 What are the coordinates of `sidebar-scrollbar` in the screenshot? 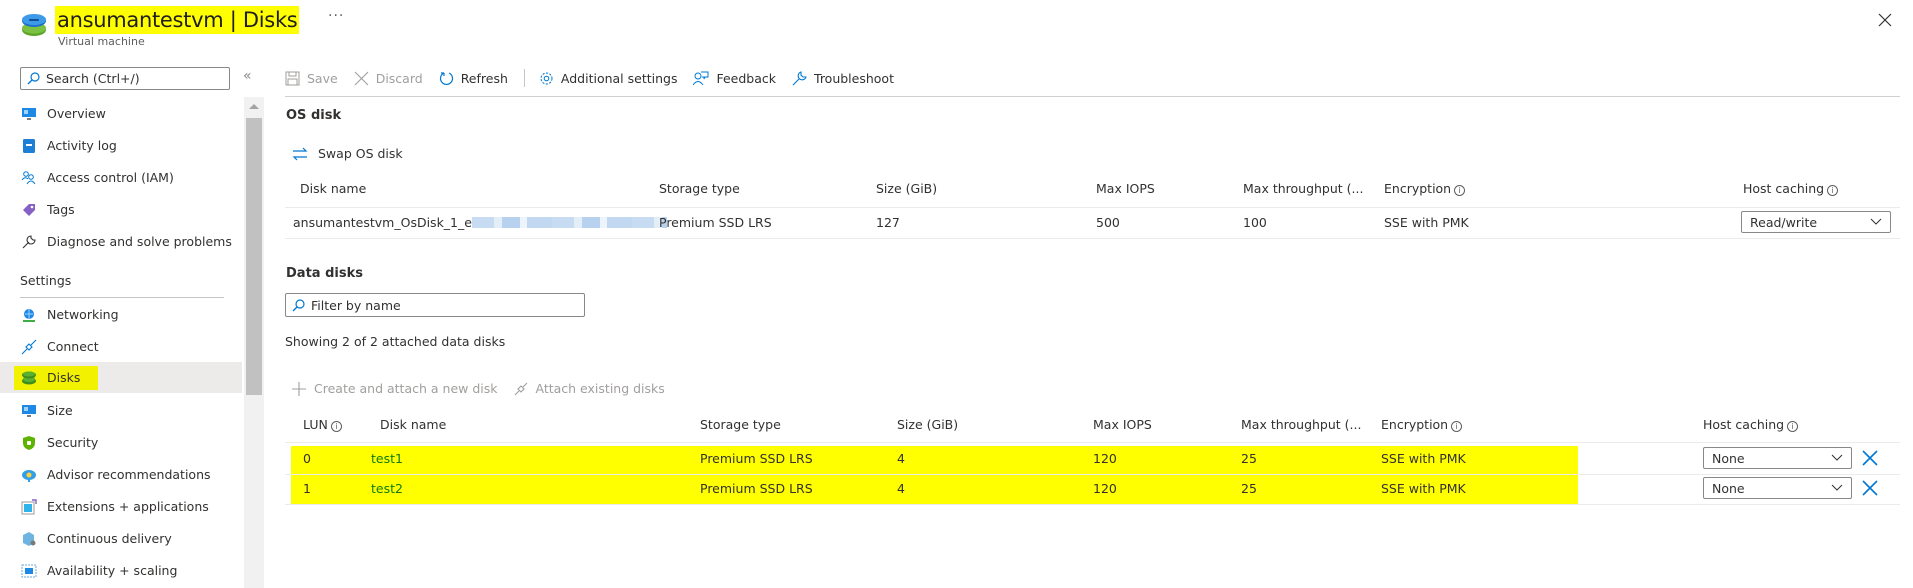 It's located at (254, 342).